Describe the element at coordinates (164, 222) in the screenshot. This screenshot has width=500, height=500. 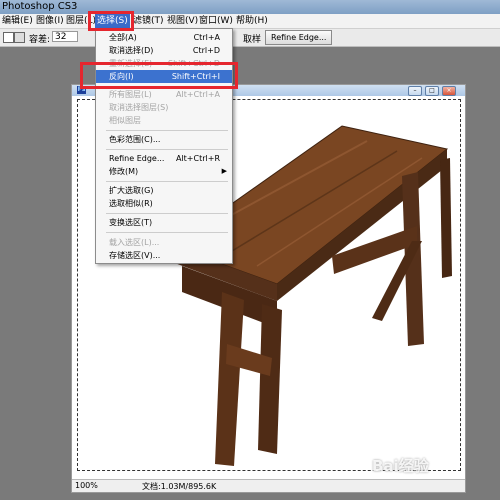
I see `menu-item-transform-selection: 变换选区(T)` at that location.